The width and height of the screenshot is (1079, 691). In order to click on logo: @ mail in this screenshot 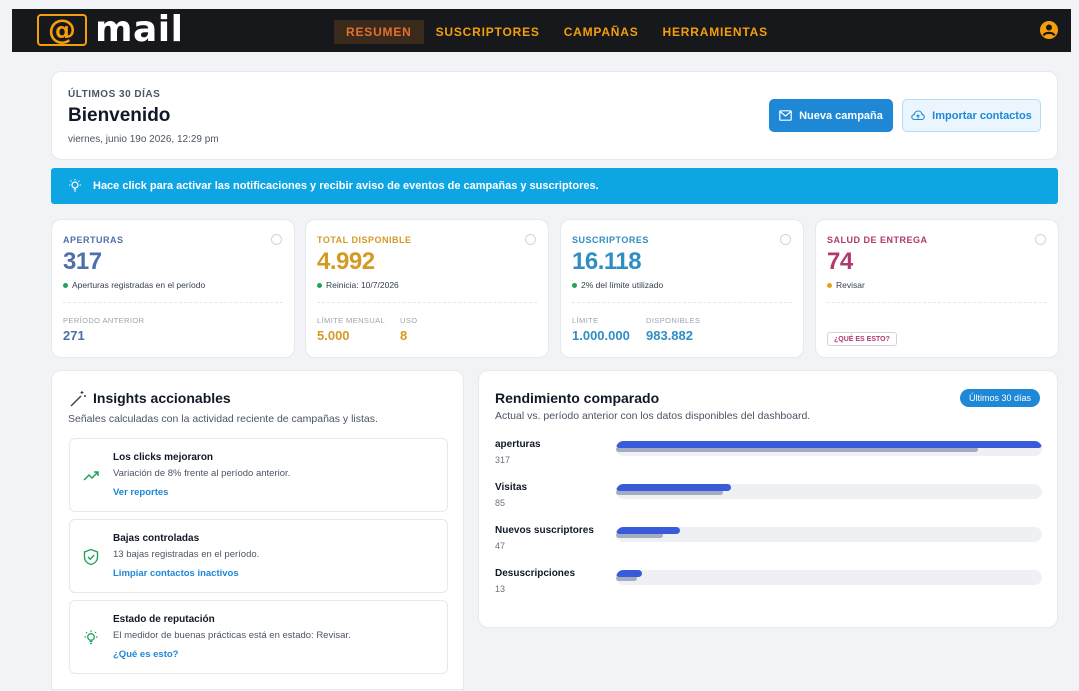, I will do `click(110, 30)`.